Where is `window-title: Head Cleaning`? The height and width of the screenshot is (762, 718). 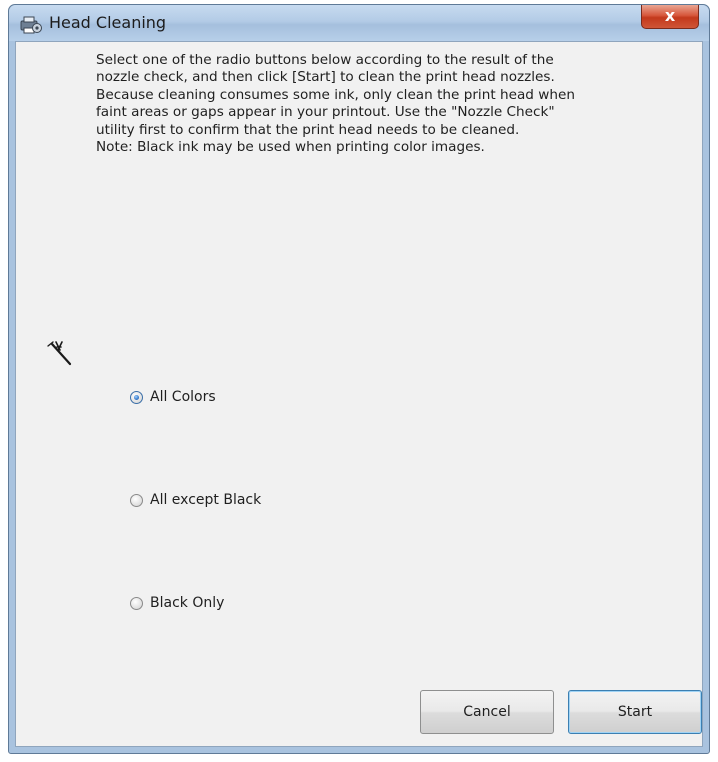 window-title: Head Cleaning is located at coordinates (108, 22).